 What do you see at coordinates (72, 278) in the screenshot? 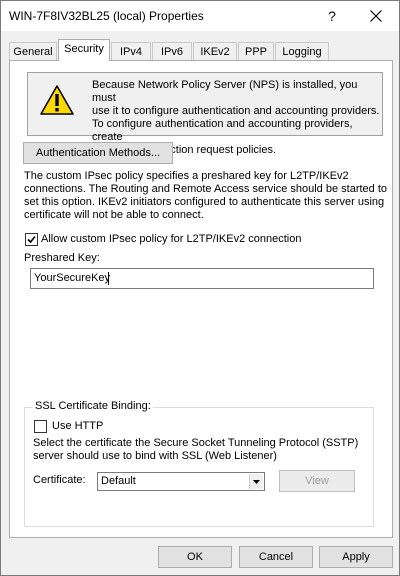
I see `preshared-key-value: YourSecureKey` at bounding box center [72, 278].